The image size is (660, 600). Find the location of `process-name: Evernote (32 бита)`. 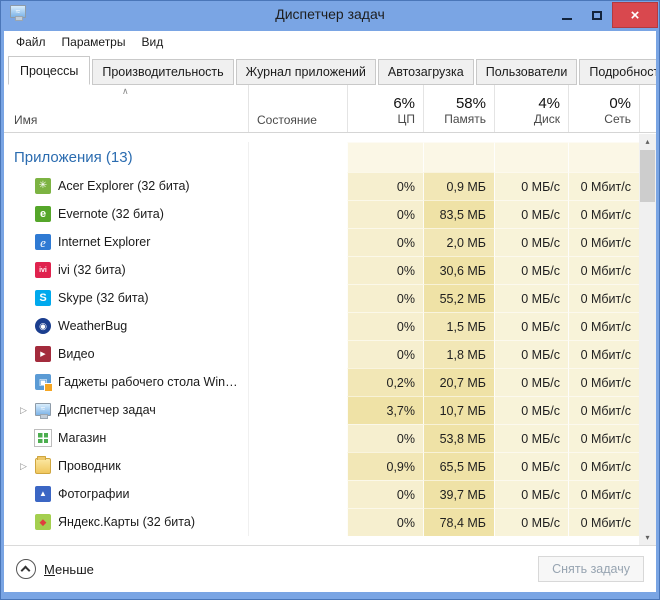

process-name: Evernote (32 бита) is located at coordinates (111, 214).